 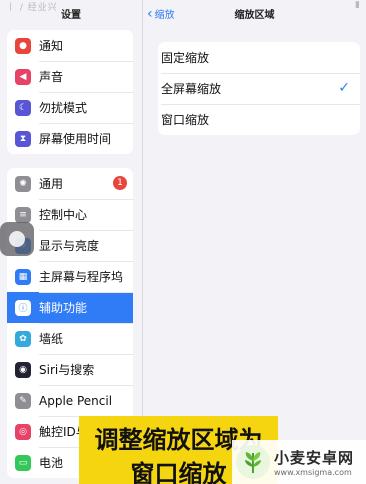 I want to click on zoom-option-label: 全屏幕缩放, so click(x=191, y=89).